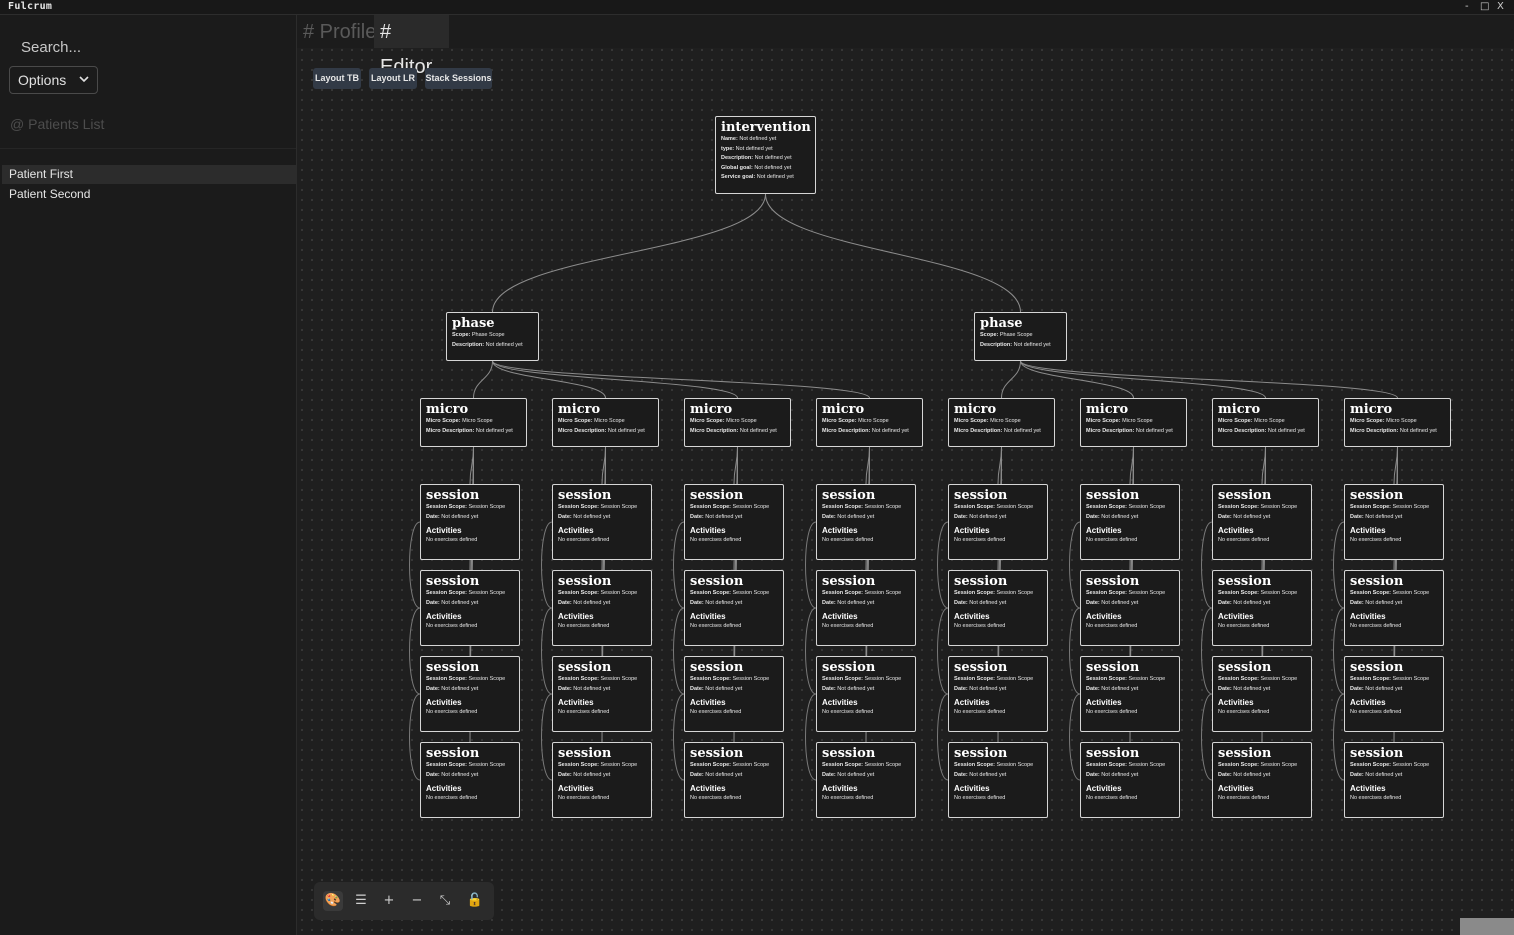 The image size is (1514, 935). I want to click on graph-edge, so click(483, 379).